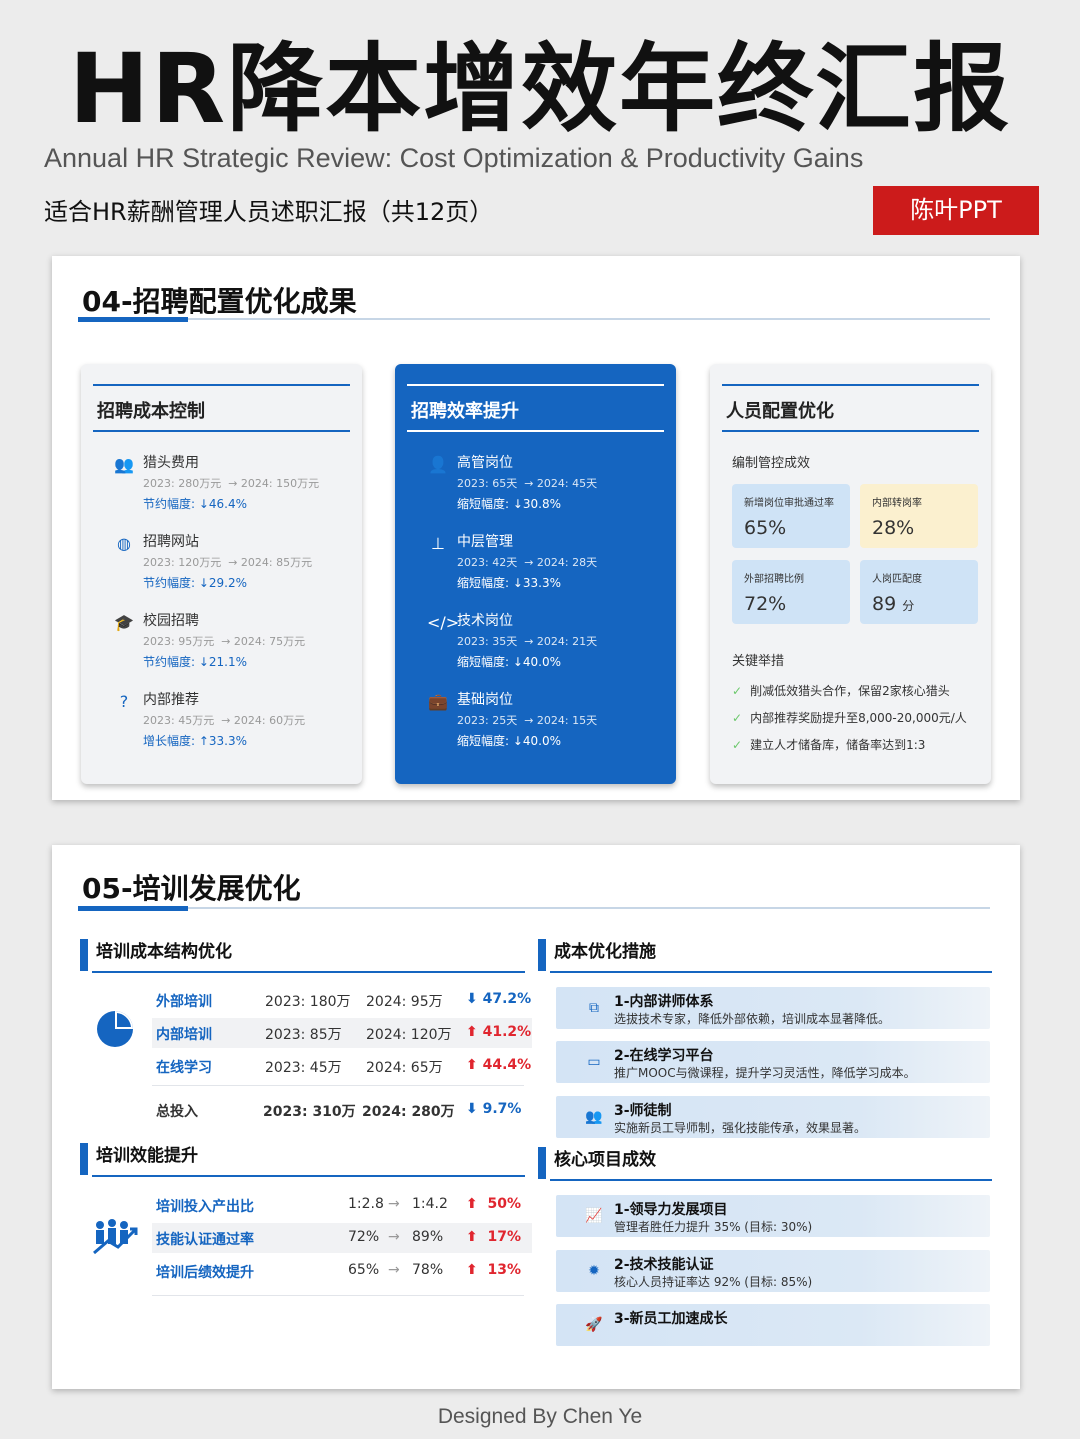 Image resolution: width=1080 pixels, height=1439 pixels. I want to click on section-title: 培训效能提升, so click(139, 1159).